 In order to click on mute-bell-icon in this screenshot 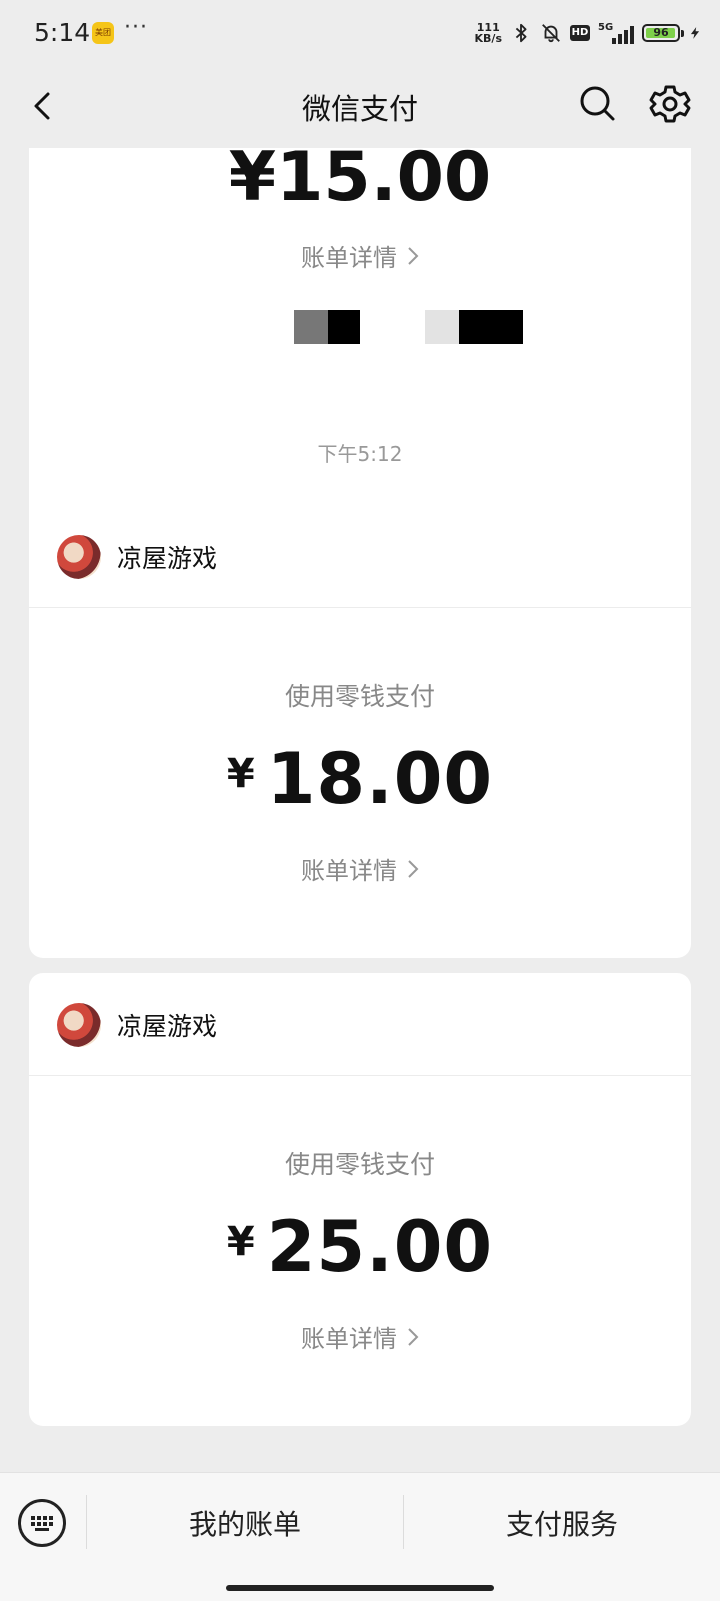, I will do `click(551, 33)`.